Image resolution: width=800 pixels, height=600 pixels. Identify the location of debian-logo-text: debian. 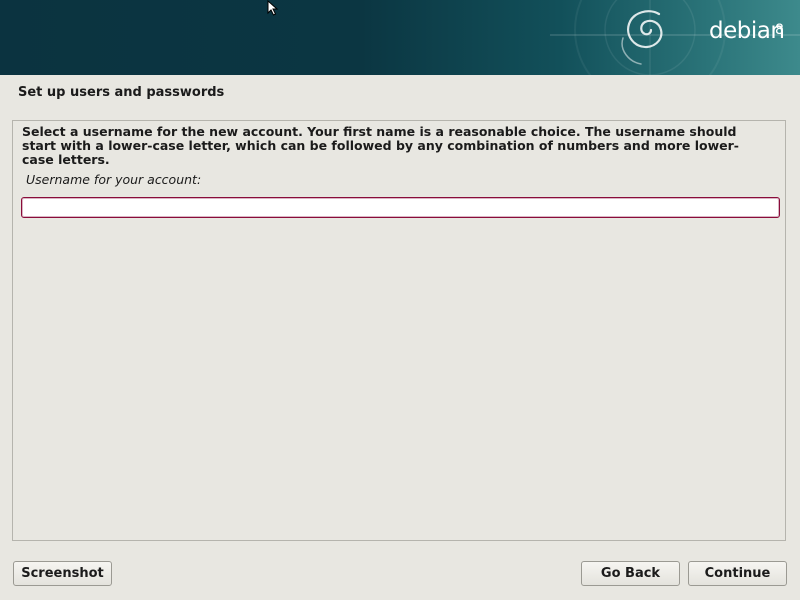
(747, 31).